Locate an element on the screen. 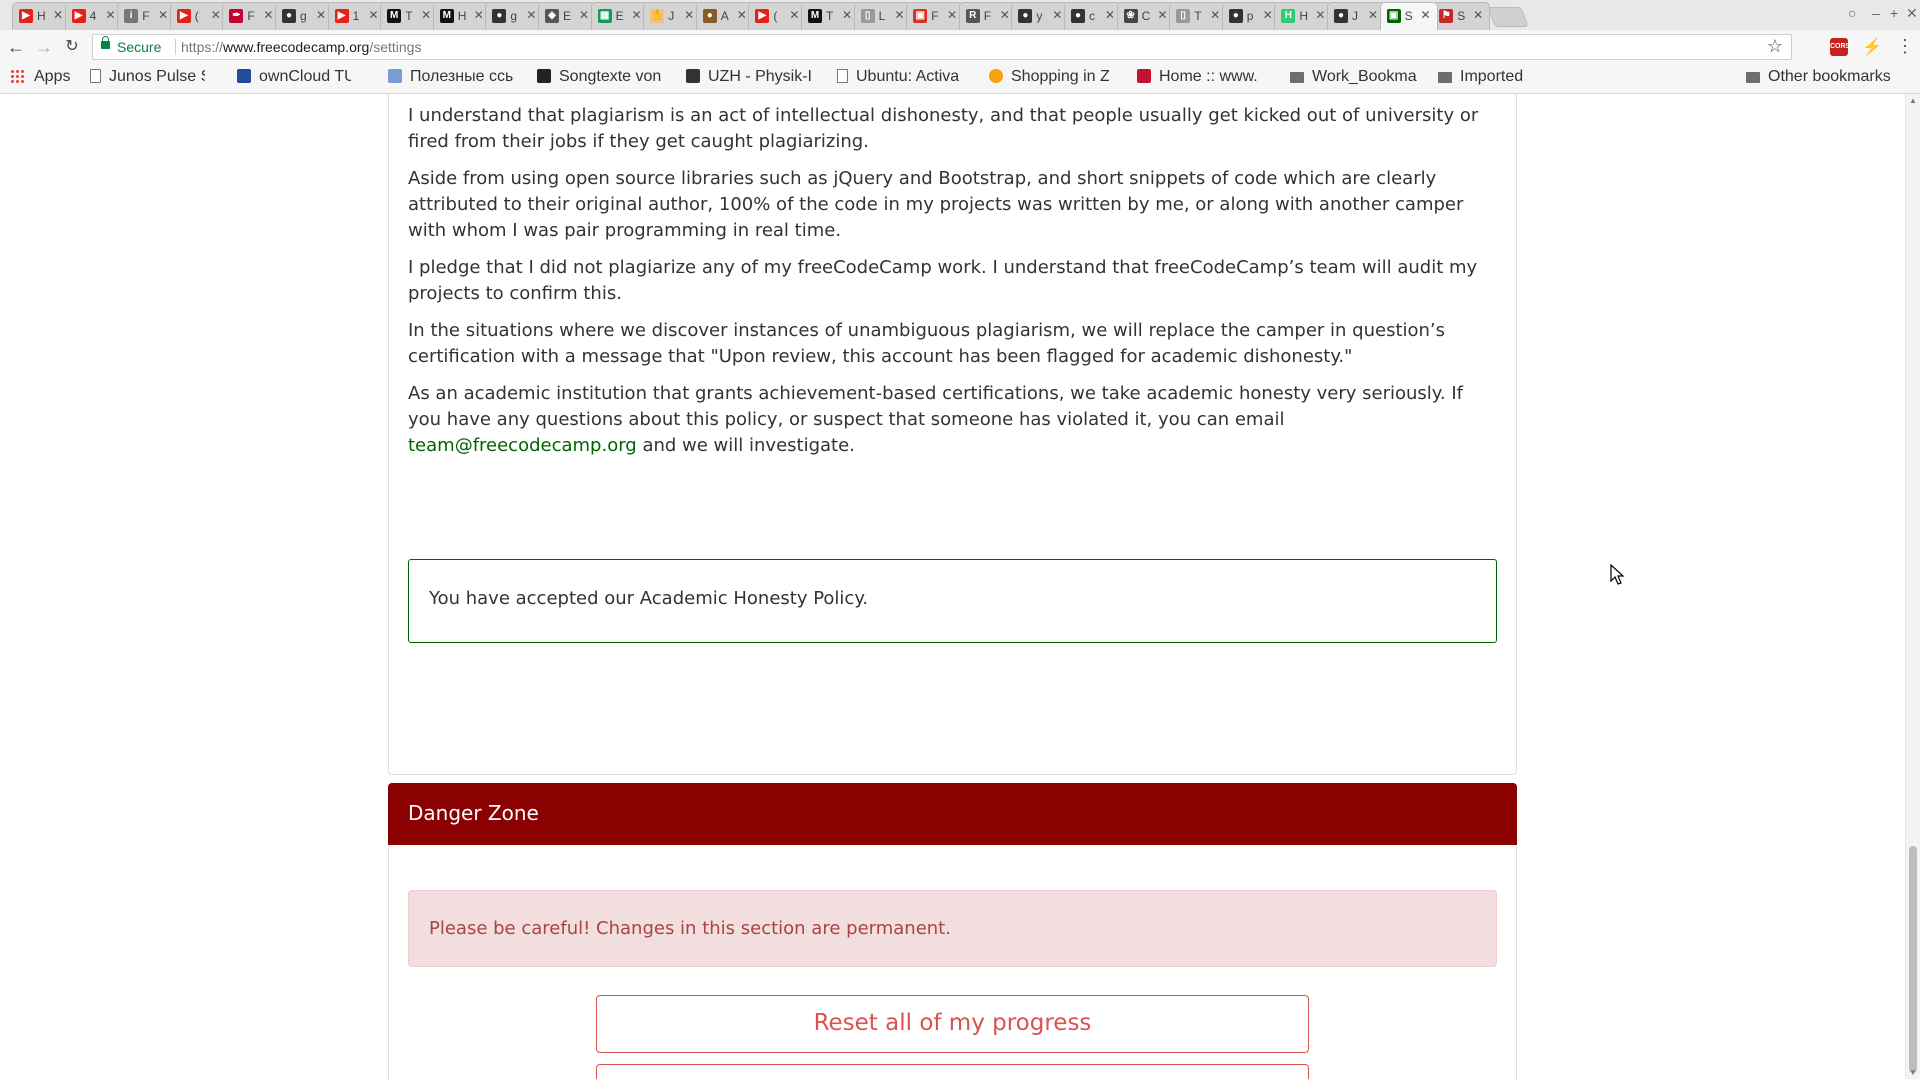  reset-progress-button: Reset all of my progress is located at coordinates (952, 1024).